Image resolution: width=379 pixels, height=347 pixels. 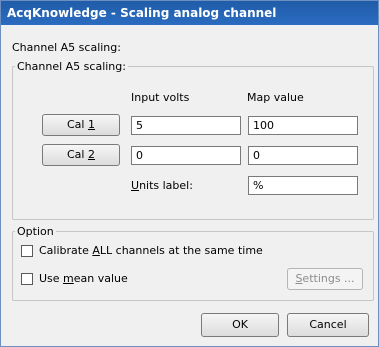 What do you see at coordinates (303, 185) in the screenshot?
I see `units-label-field: %` at bounding box center [303, 185].